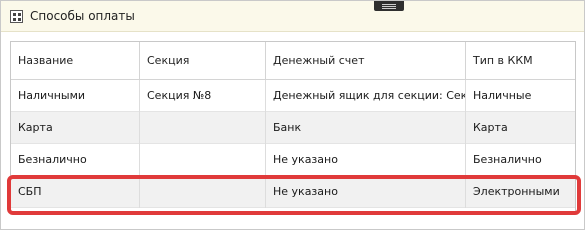 This screenshot has height=240, width=585. Describe the element at coordinates (366, 96) in the screenshot. I see `cell-money-account: Денежный ящик для секции: Секция №8` at that location.